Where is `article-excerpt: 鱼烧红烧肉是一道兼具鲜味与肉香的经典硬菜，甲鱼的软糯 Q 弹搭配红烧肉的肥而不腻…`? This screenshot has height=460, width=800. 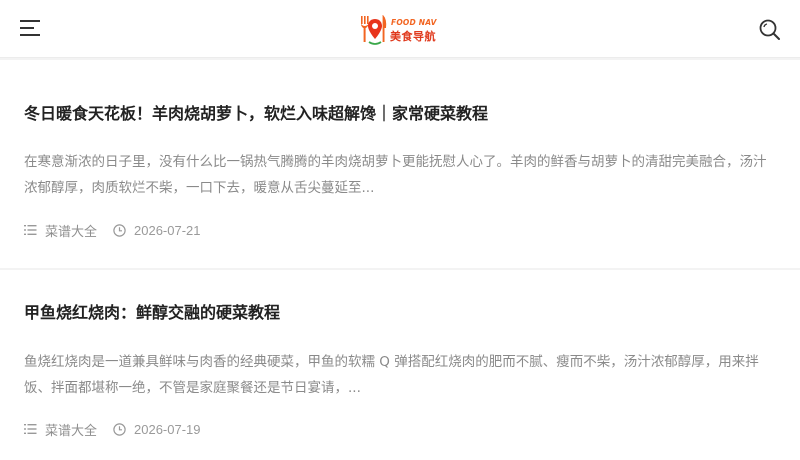 article-excerpt: 鱼烧红烧肉是一道兼具鲜味与肉香的经典硬菜，甲鱼的软糯 Q 弹搭配红烧肉的肥而不腻… is located at coordinates (391, 375).